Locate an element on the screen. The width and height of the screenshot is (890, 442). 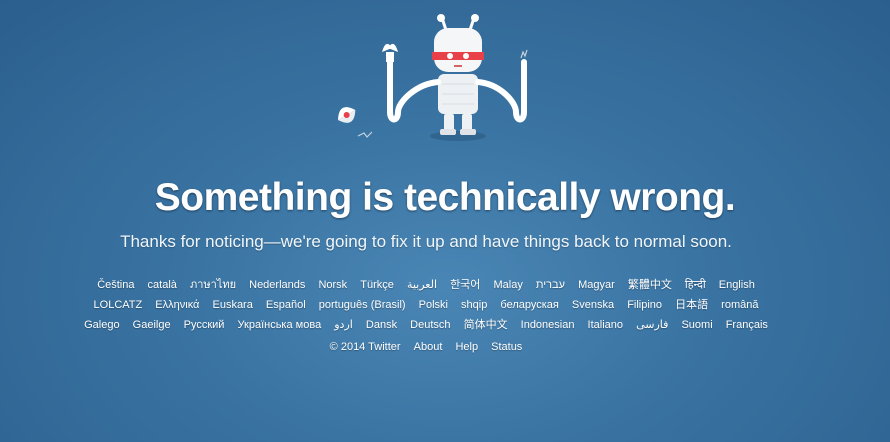
language-link: Svenska is located at coordinates (593, 305).